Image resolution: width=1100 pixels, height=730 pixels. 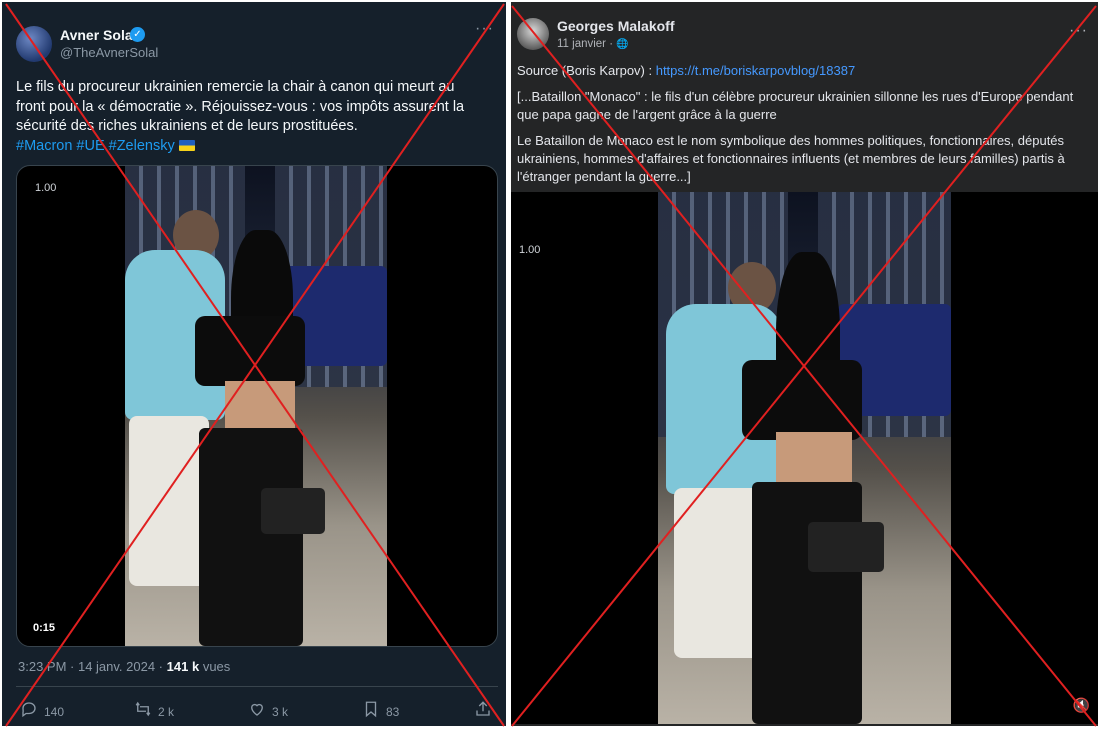 What do you see at coordinates (54, 711) in the screenshot?
I see `reply-count: 140` at bounding box center [54, 711].